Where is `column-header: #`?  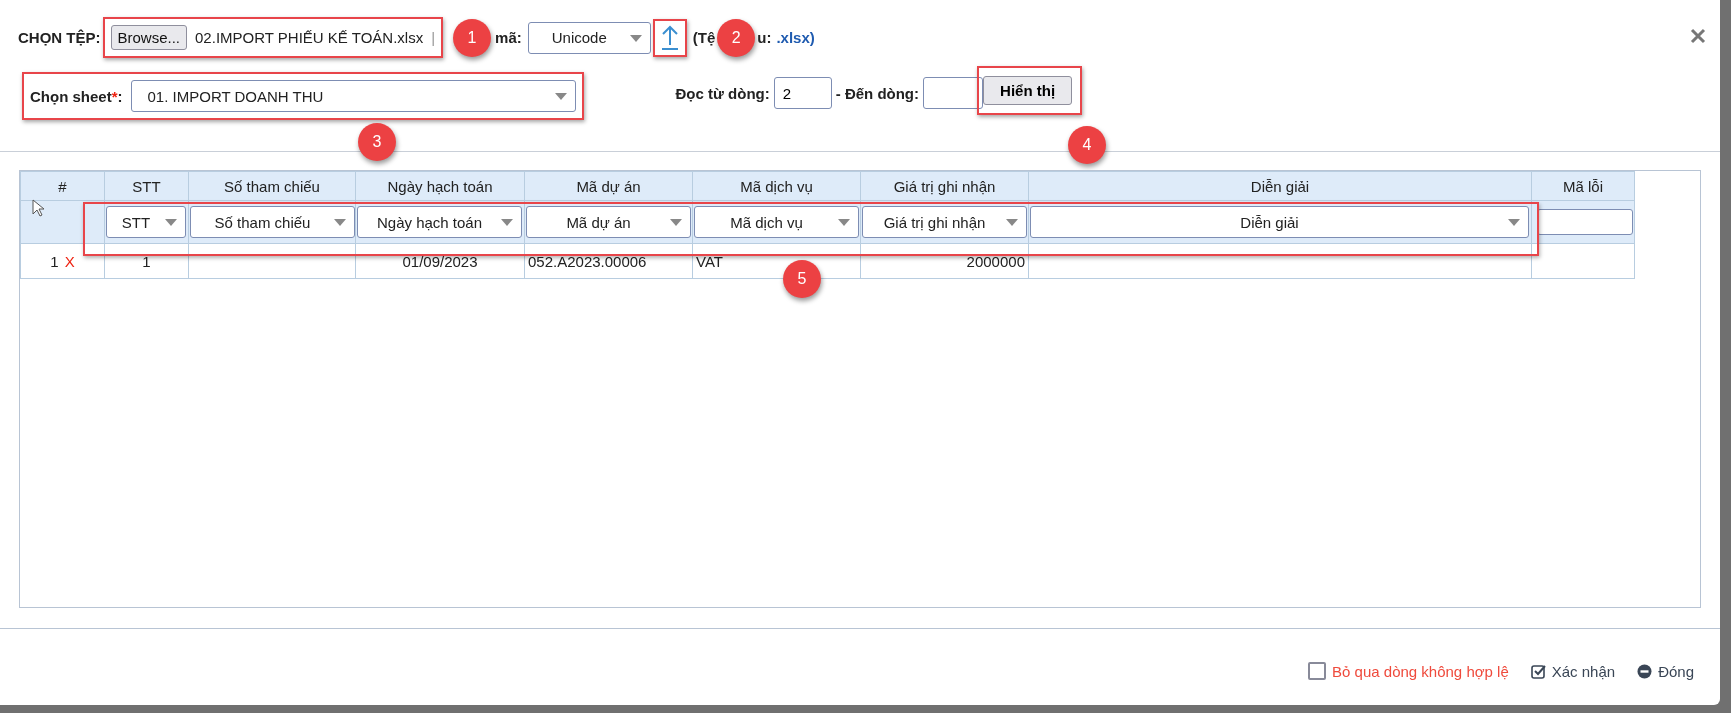
column-header: # is located at coordinates (62, 186).